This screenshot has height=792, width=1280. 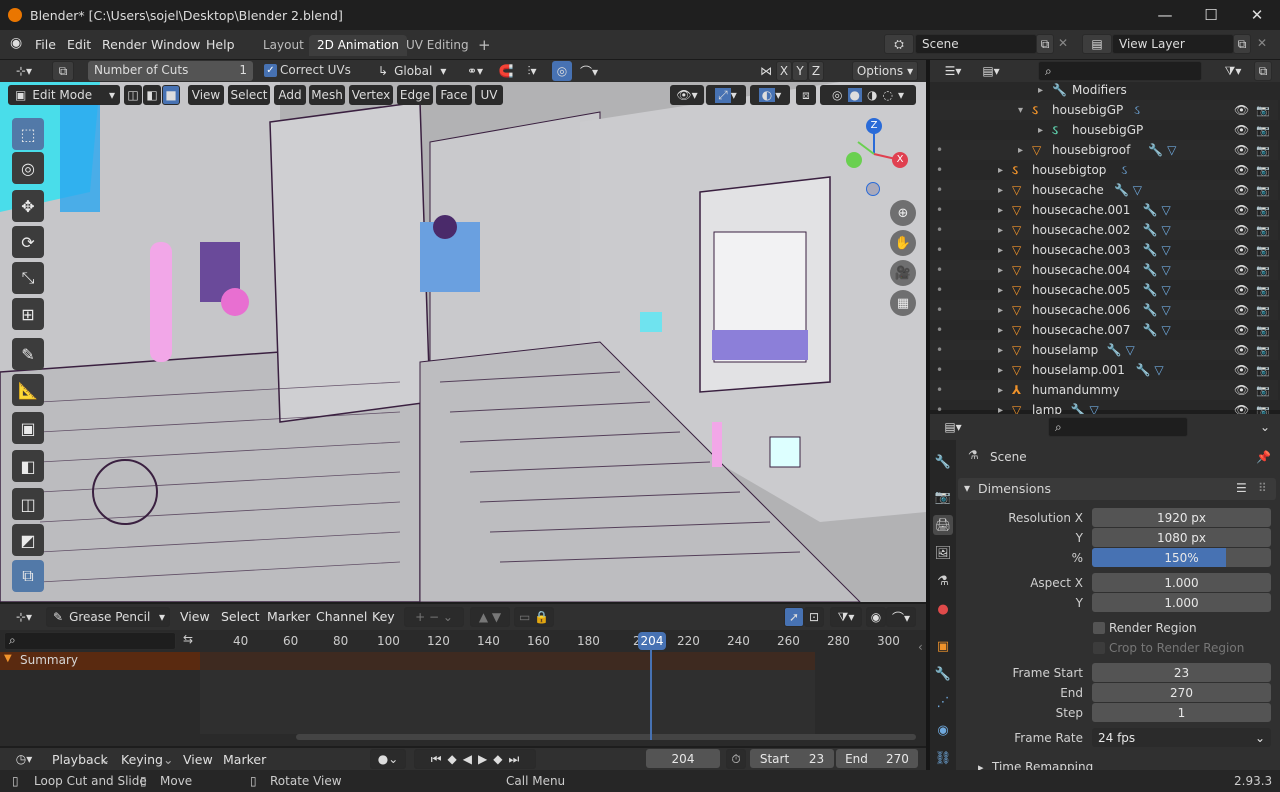 I want to click on tab-2d-animation: 2D Animation, so click(x=358, y=45).